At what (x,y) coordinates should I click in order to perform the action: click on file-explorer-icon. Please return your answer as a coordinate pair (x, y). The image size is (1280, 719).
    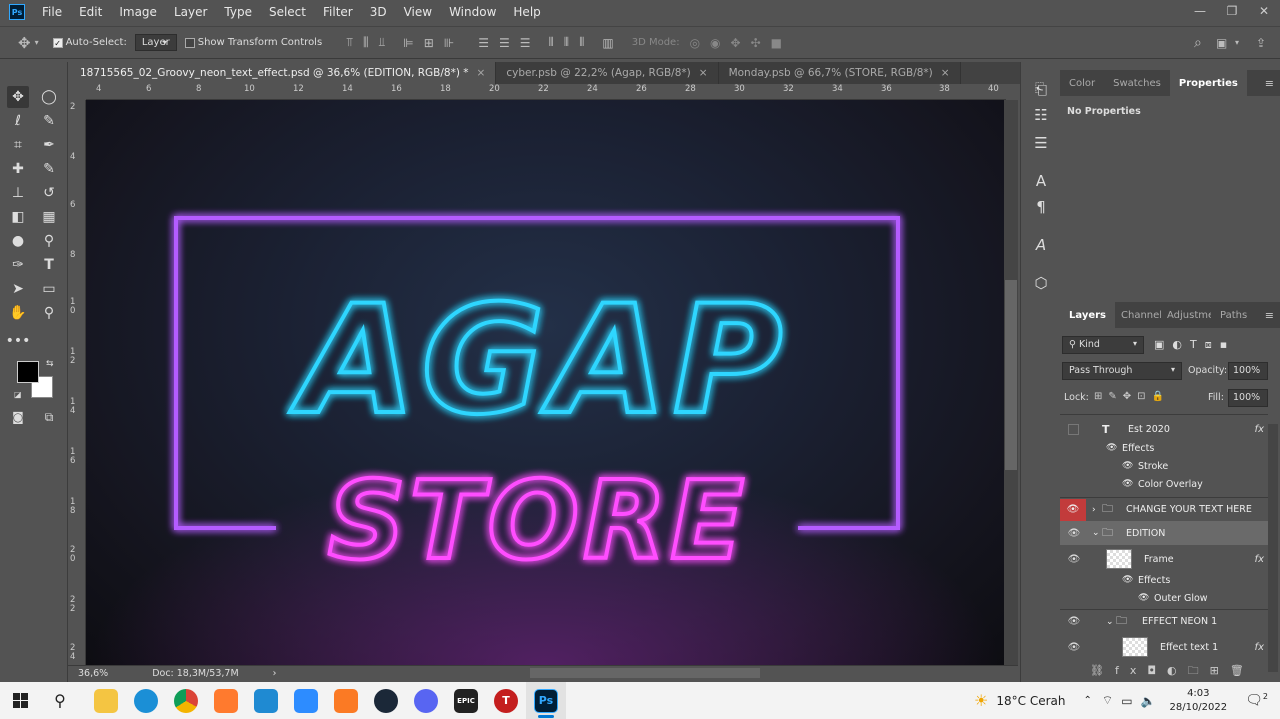
    Looking at the image, I should click on (106, 700).